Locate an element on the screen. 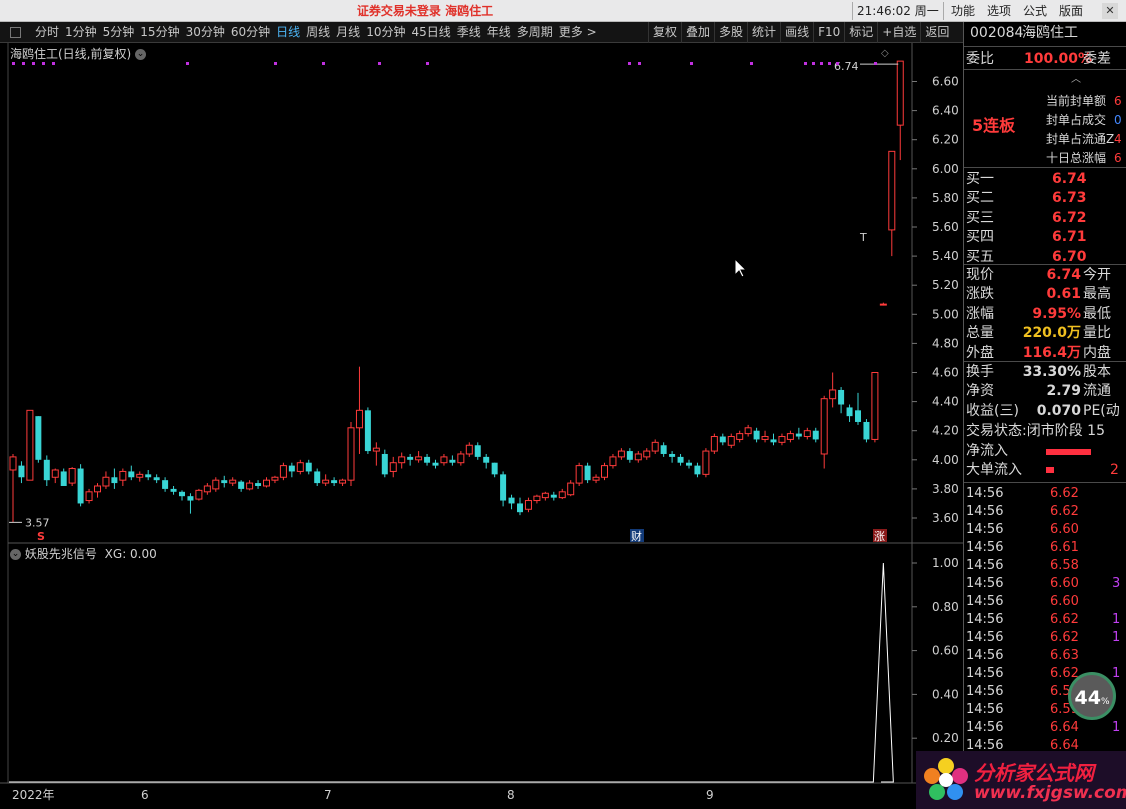  net-inflow-row: 净流入 is located at coordinates (1045, 451).